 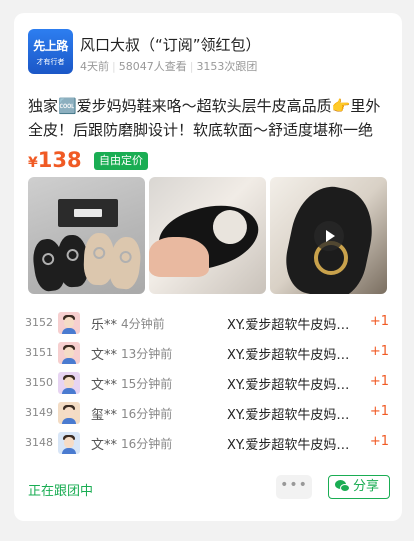 What do you see at coordinates (50, 62) in the screenshot?
I see `avatar-text-small: 才有行者` at bounding box center [50, 62].